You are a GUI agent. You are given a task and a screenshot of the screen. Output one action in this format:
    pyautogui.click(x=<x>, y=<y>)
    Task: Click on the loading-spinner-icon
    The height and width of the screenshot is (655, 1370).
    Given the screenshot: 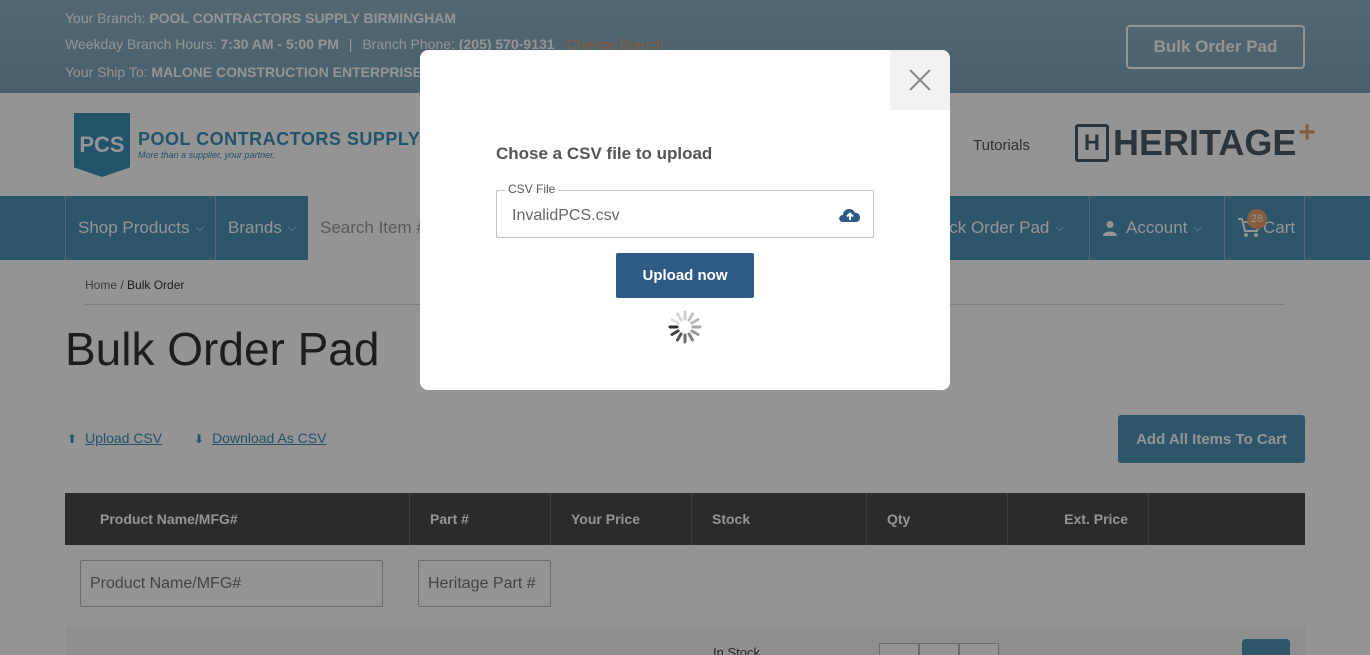 What is the action you would take?
    pyautogui.click(x=685, y=327)
    